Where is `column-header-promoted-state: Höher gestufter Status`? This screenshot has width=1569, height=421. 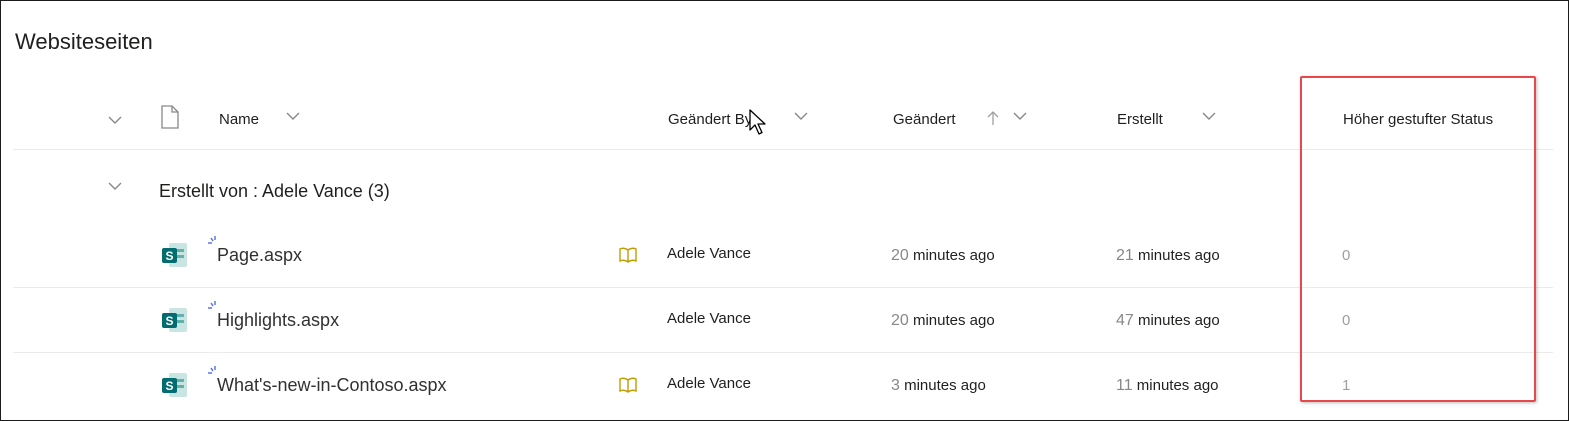 column-header-promoted-state: Höher gestufter Status is located at coordinates (1418, 119).